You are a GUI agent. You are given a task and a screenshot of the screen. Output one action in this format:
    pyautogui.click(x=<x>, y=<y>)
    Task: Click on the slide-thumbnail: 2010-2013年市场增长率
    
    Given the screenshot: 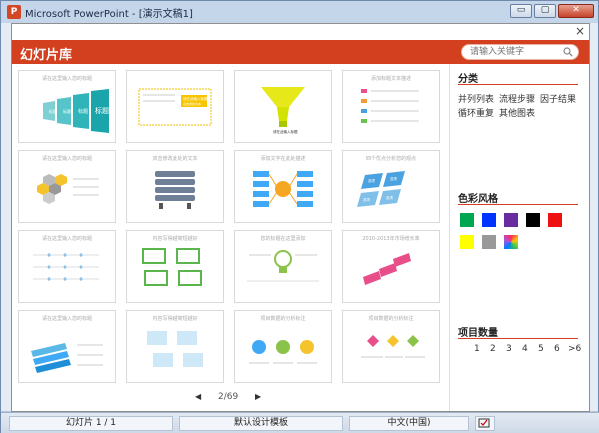 What is the action you would take?
    pyautogui.click(x=391, y=266)
    